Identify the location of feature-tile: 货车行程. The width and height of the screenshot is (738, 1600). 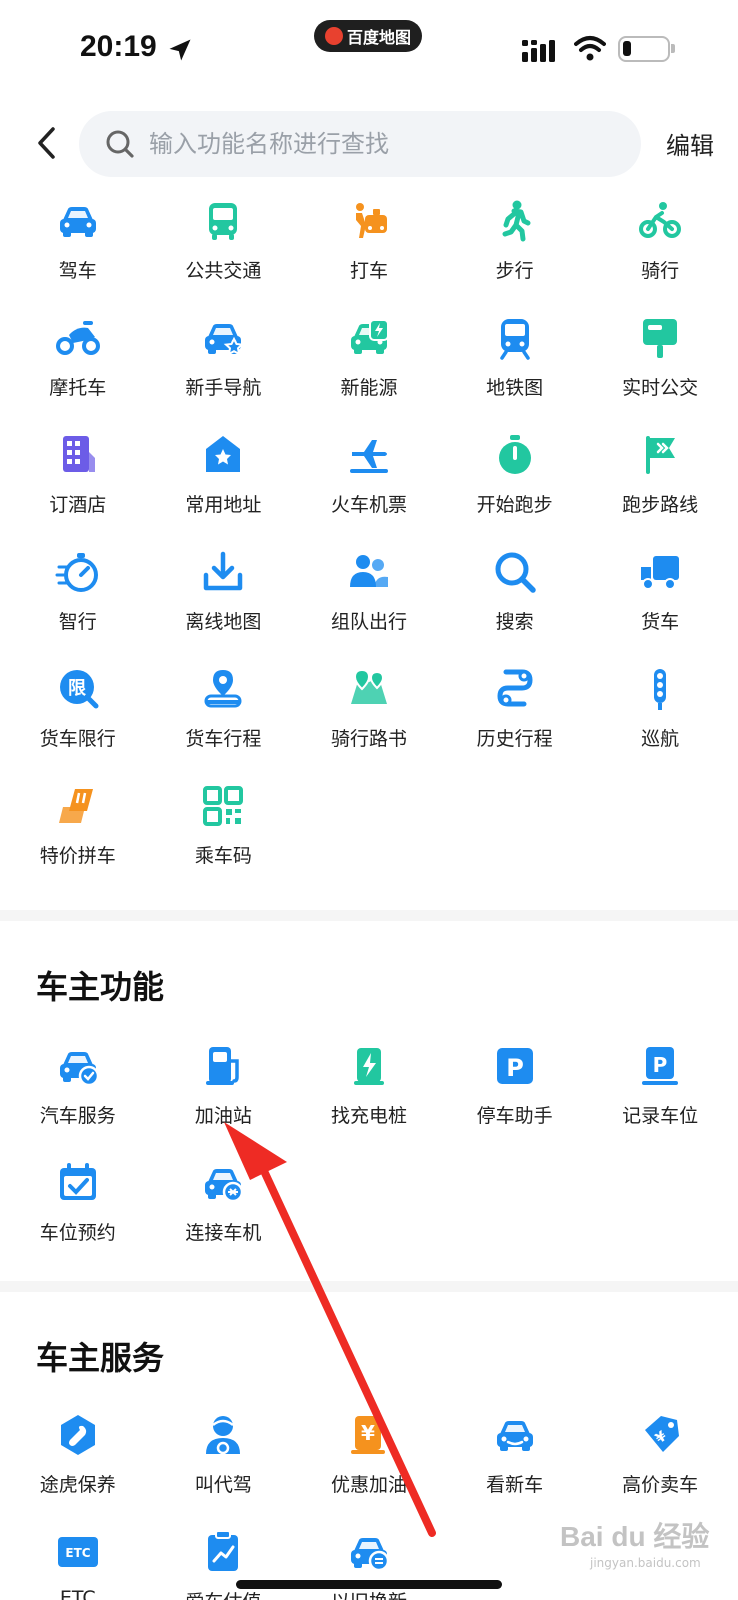
(224, 718).